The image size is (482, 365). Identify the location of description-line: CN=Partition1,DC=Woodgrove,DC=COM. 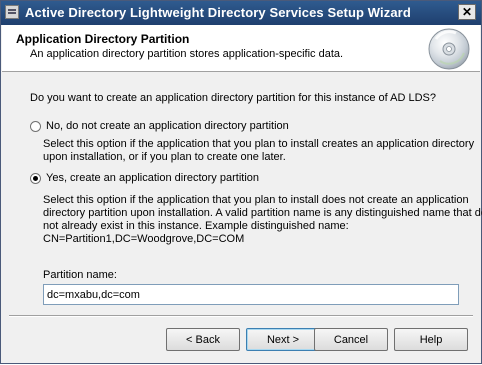
(144, 239).